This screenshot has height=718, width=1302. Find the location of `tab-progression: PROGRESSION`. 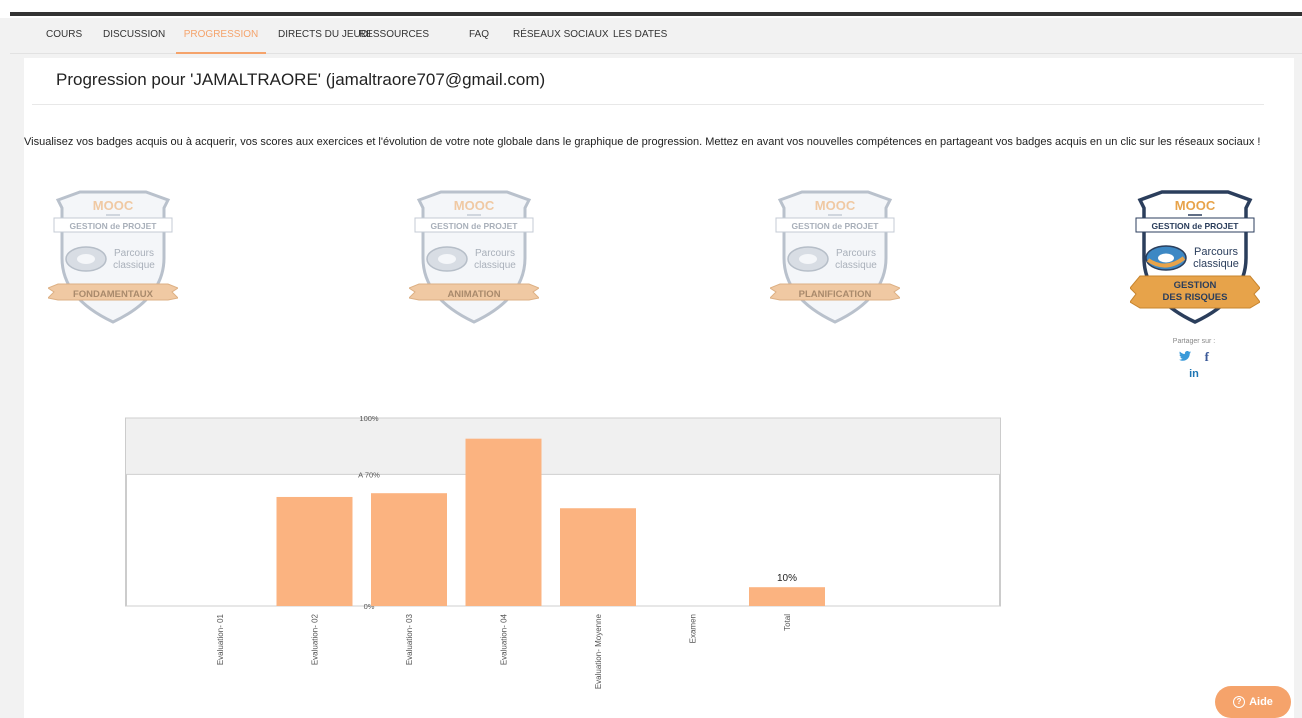

tab-progression: PROGRESSION is located at coordinates (221, 36).